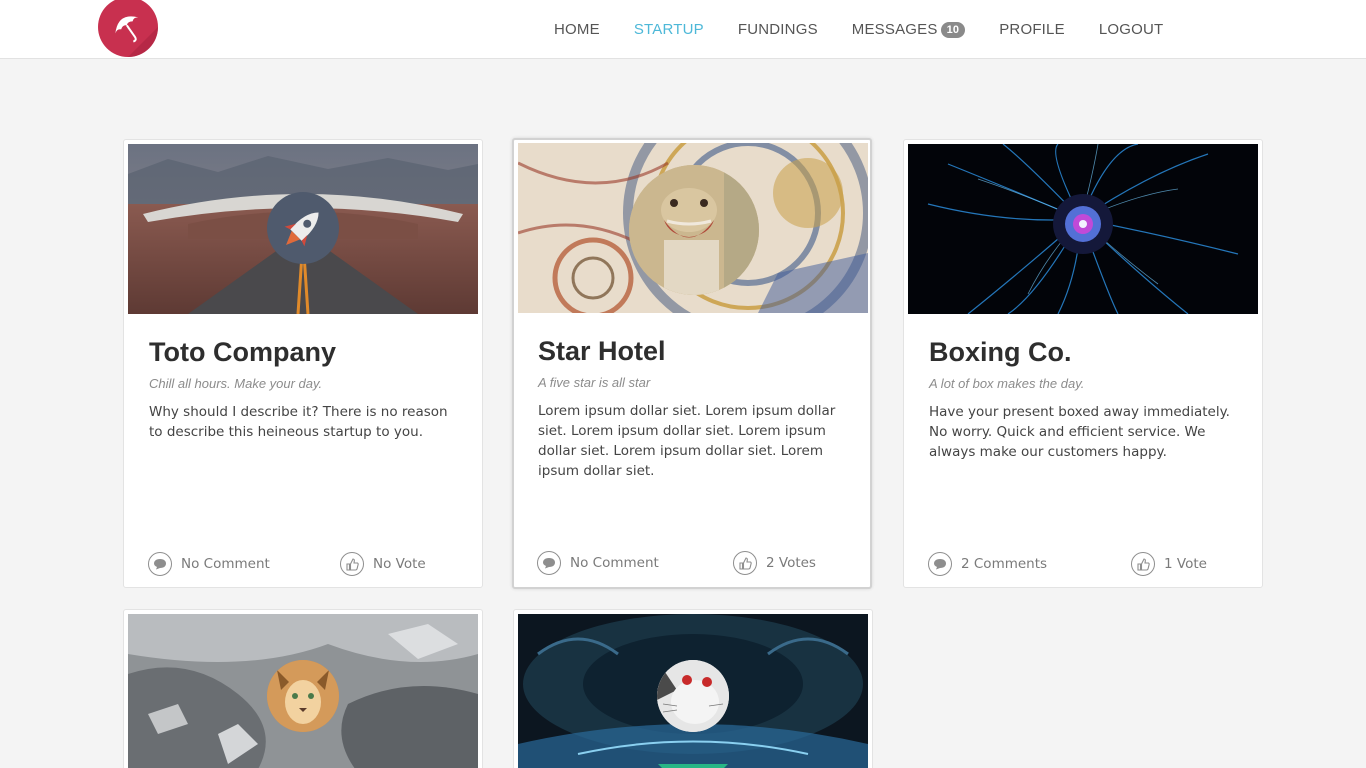 The width and height of the screenshot is (1366, 768). I want to click on comments-count: 2 Comments, so click(1004, 564).